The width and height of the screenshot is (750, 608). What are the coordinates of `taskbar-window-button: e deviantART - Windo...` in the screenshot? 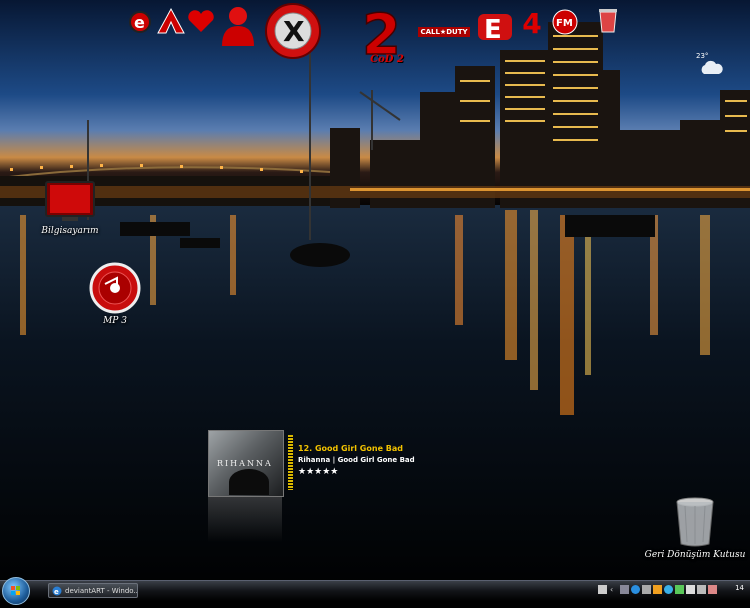 It's located at (93, 590).